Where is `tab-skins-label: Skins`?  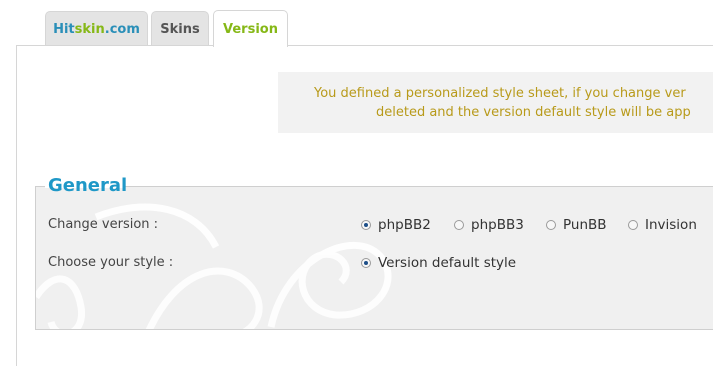
tab-skins-label: Skins is located at coordinates (180, 29).